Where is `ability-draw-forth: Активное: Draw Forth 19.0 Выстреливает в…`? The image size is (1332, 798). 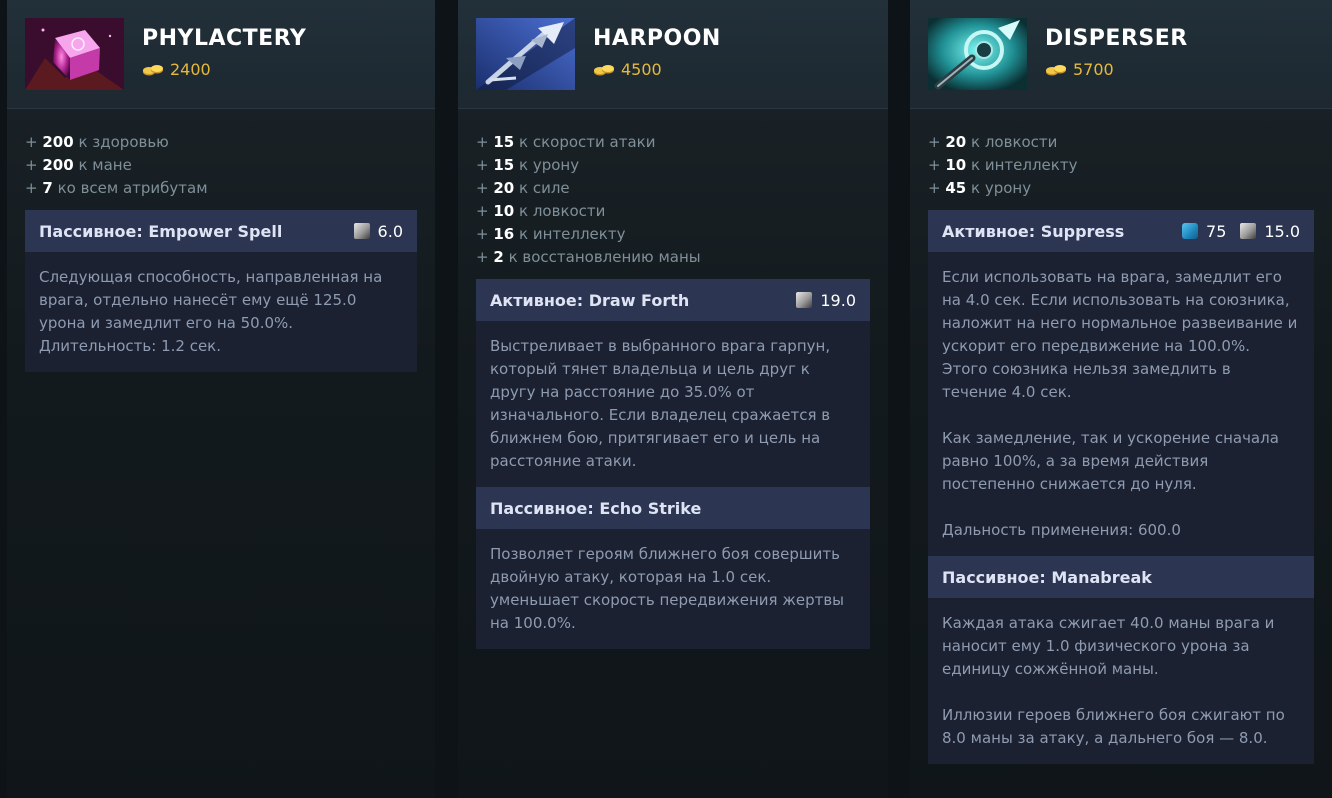
ability-draw-forth: Активное: Draw Forth 19.0 Выстреливает в… is located at coordinates (673, 383).